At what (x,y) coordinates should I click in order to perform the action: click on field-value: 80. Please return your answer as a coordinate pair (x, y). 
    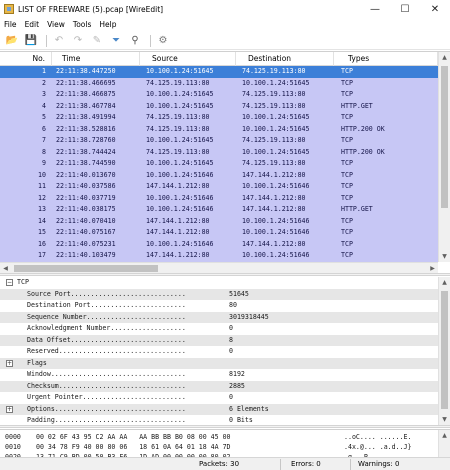
    Looking at the image, I should click on (233, 305).